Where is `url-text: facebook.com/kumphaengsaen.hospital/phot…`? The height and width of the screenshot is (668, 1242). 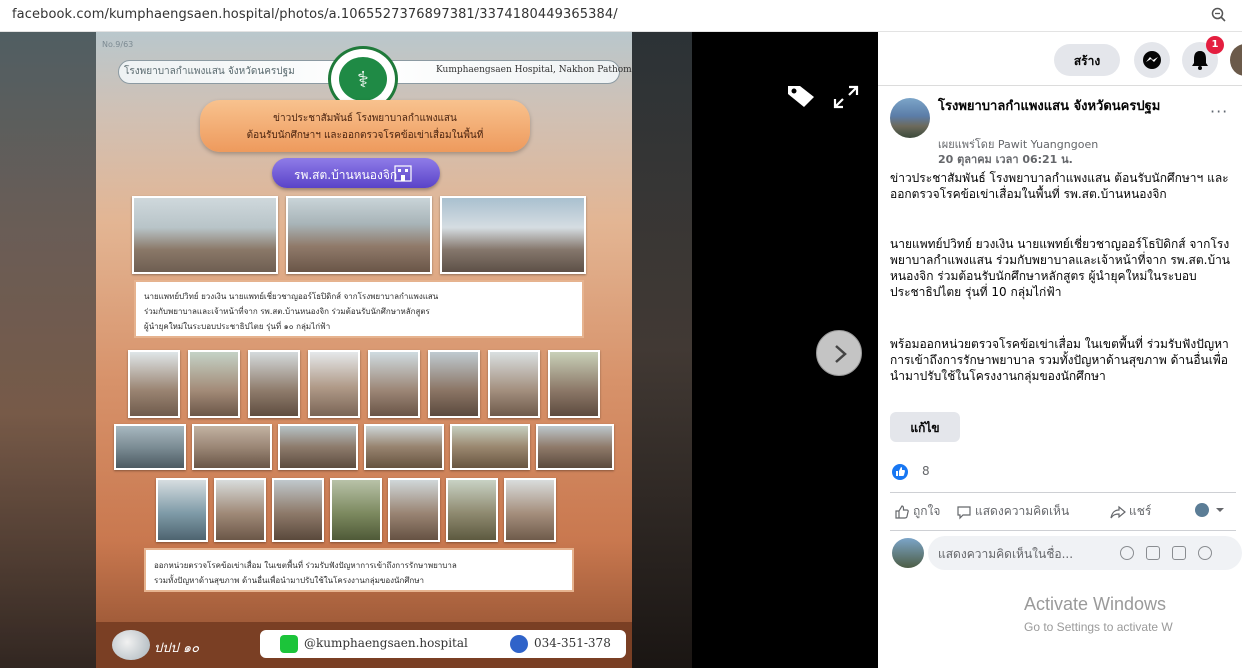 url-text: facebook.com/kumphaengsaen.hospital/phot… is located at coordinates (315, 14).